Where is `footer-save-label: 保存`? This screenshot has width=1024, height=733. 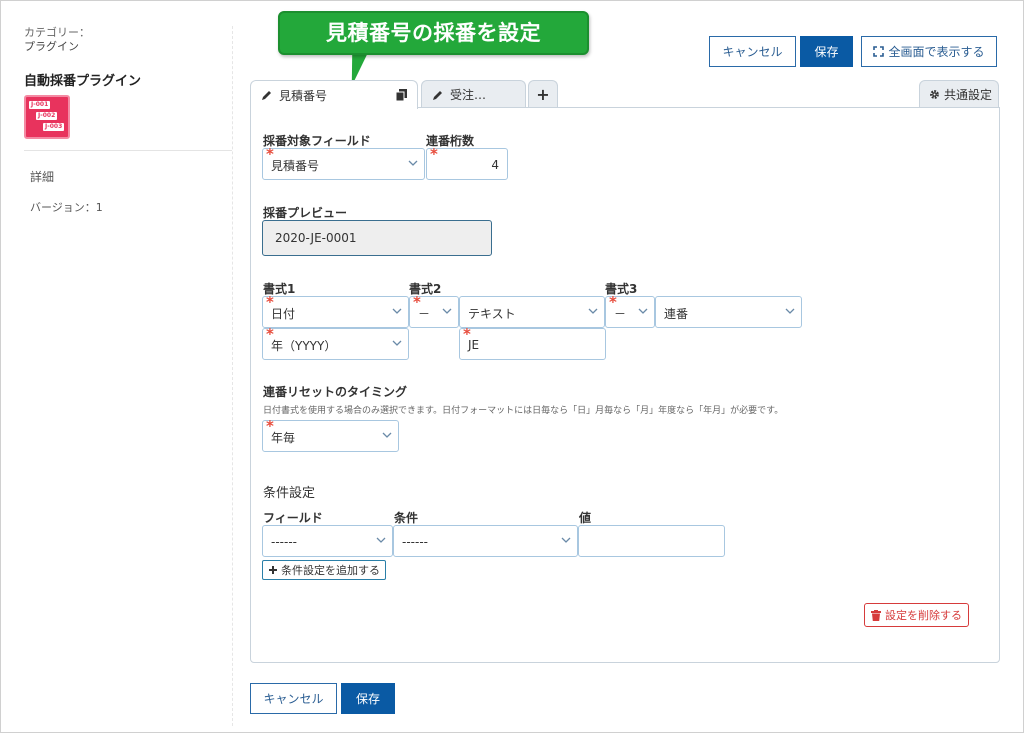
footer-save-label: 保存 is located at coordinates (367, 699).